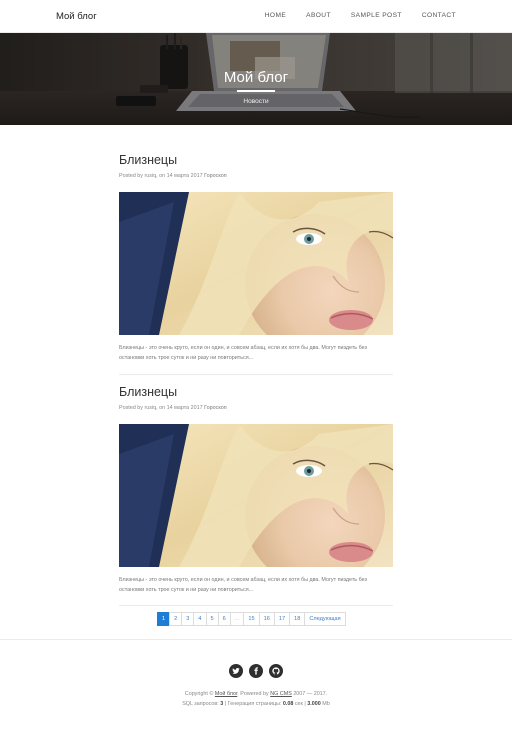  What do you see at coordinates (314, 704) in the screenshot?
I see `mem-value: 3.000` at bounding box center [314, 704].